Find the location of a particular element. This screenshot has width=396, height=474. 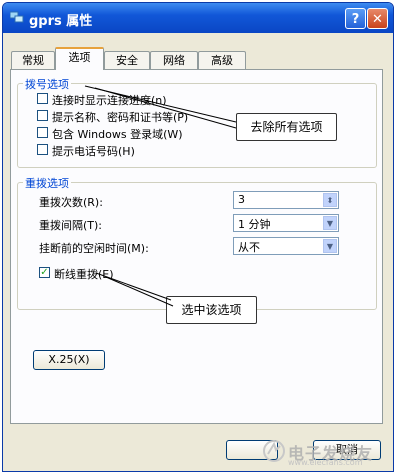

network-connection-icon is located at coordinates (17, 17).